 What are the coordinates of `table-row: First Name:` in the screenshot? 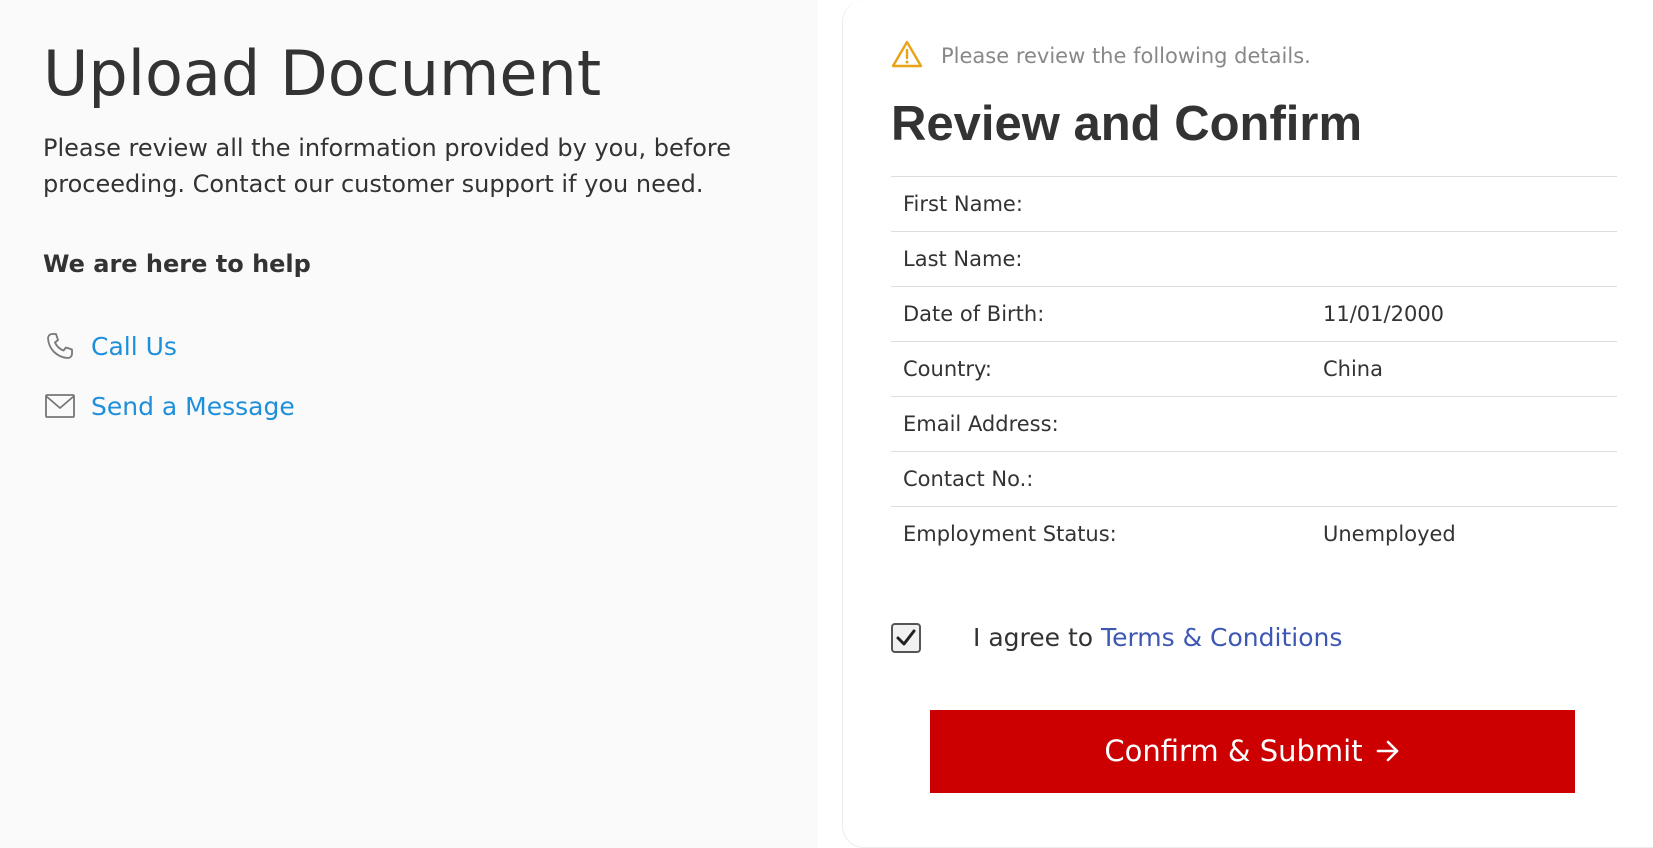 It's located at (1254, 204).